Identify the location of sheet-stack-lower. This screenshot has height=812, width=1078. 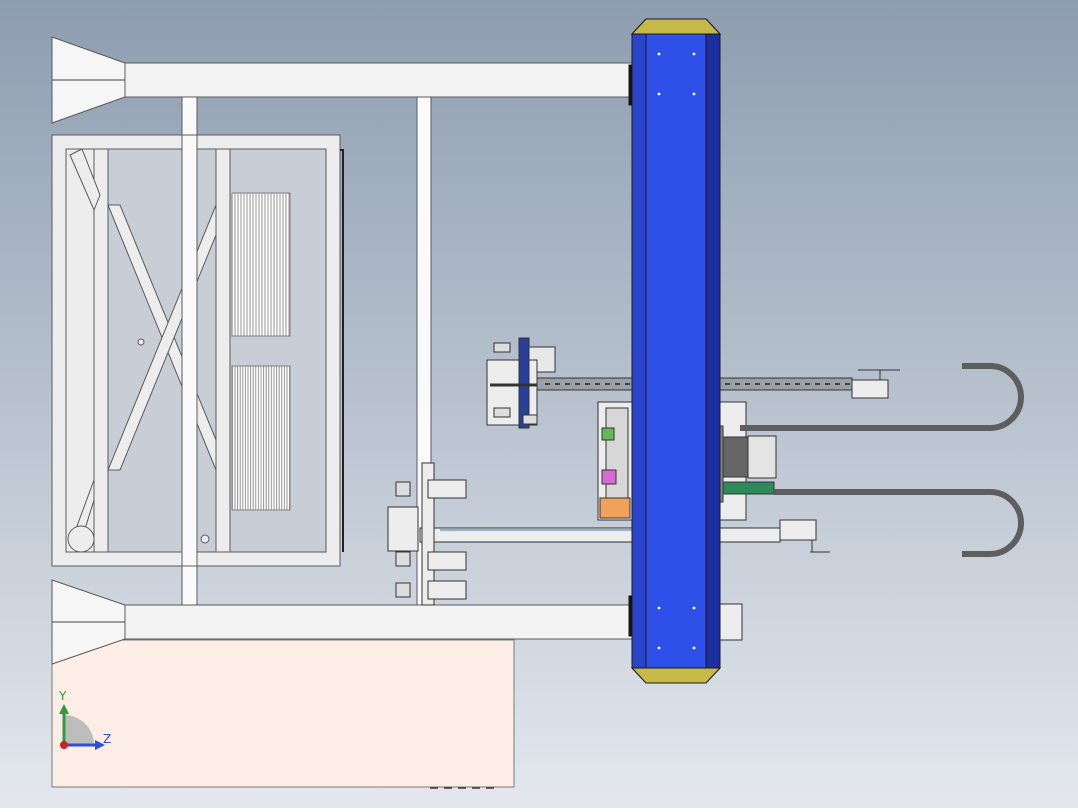
(261, 438).